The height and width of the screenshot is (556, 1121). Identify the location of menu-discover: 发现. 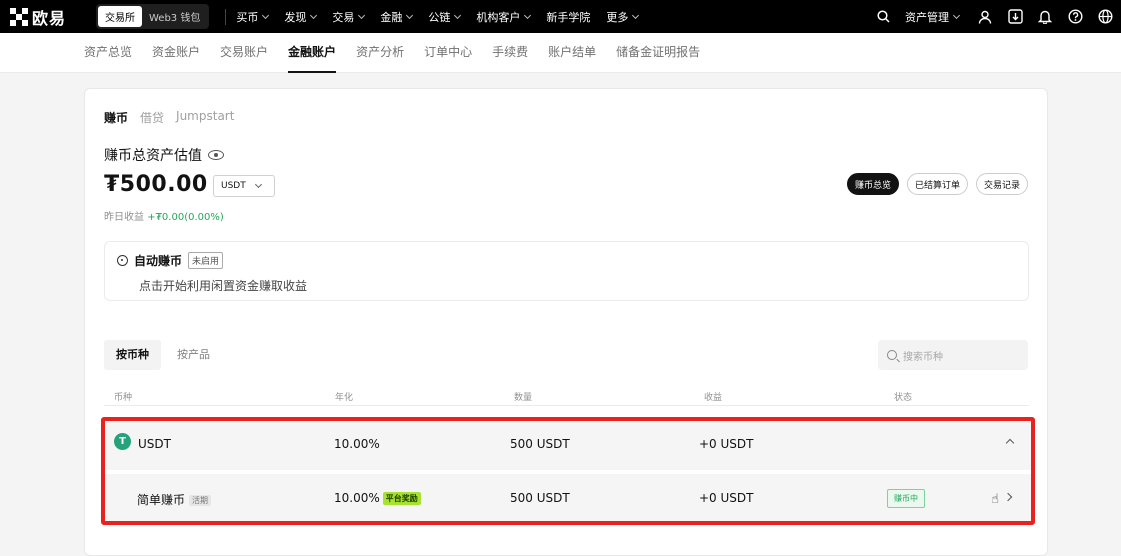
(301, 17).